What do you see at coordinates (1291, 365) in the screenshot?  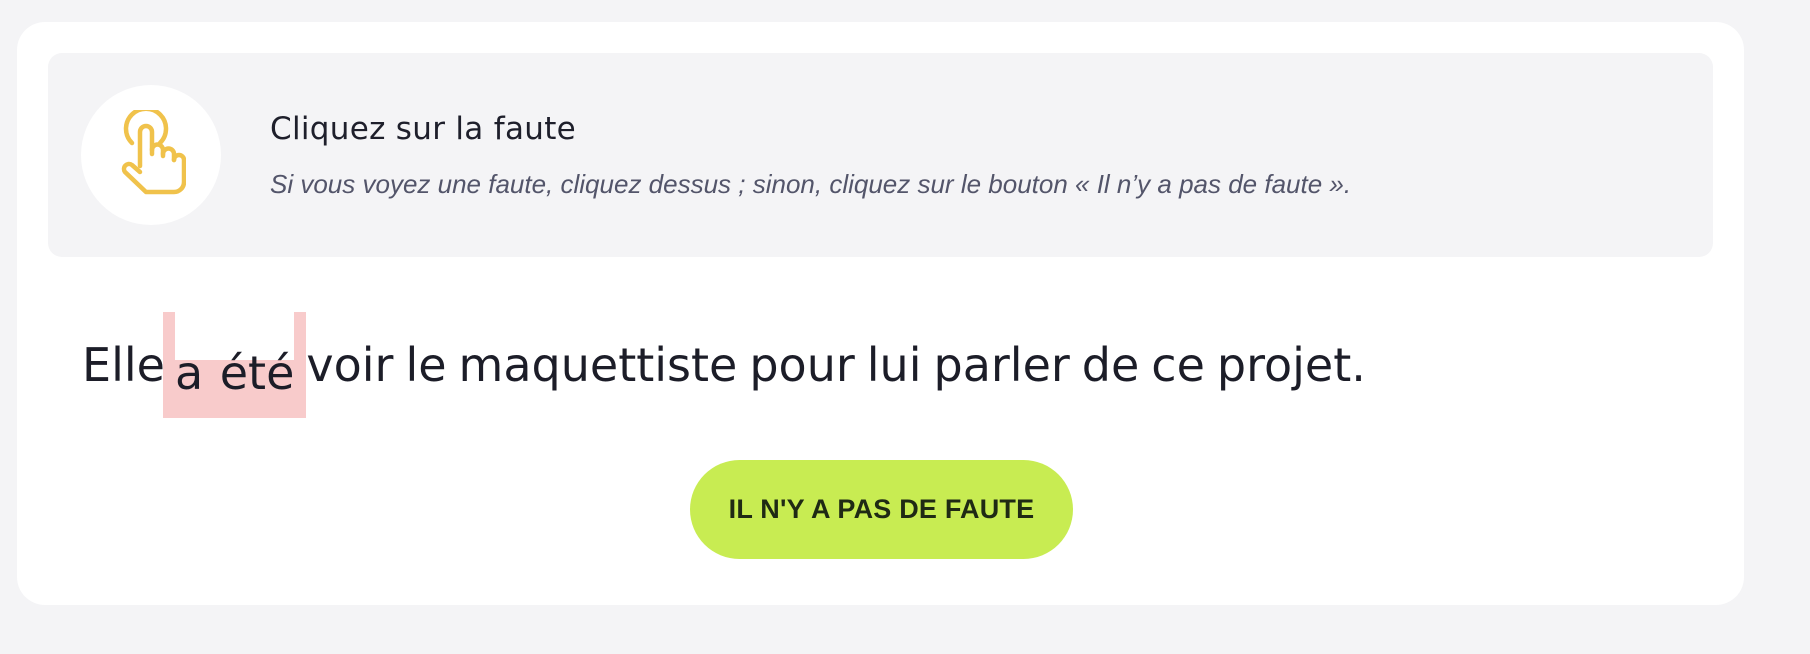 I see `sentence-word: projet.` at bounding box center [1291, 365].